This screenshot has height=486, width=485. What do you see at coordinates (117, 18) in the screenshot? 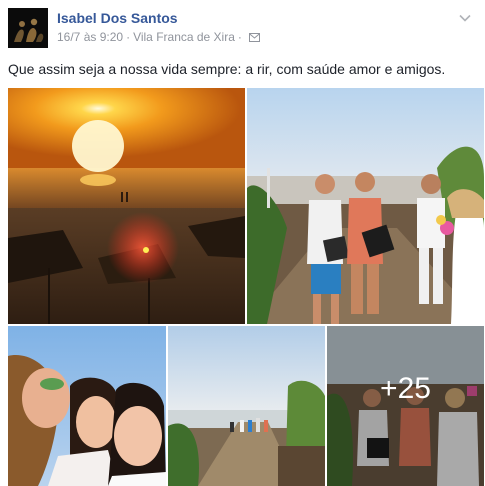
I see `author-name-link: Isabel Dos Santos` at bounding box center [117, 18].